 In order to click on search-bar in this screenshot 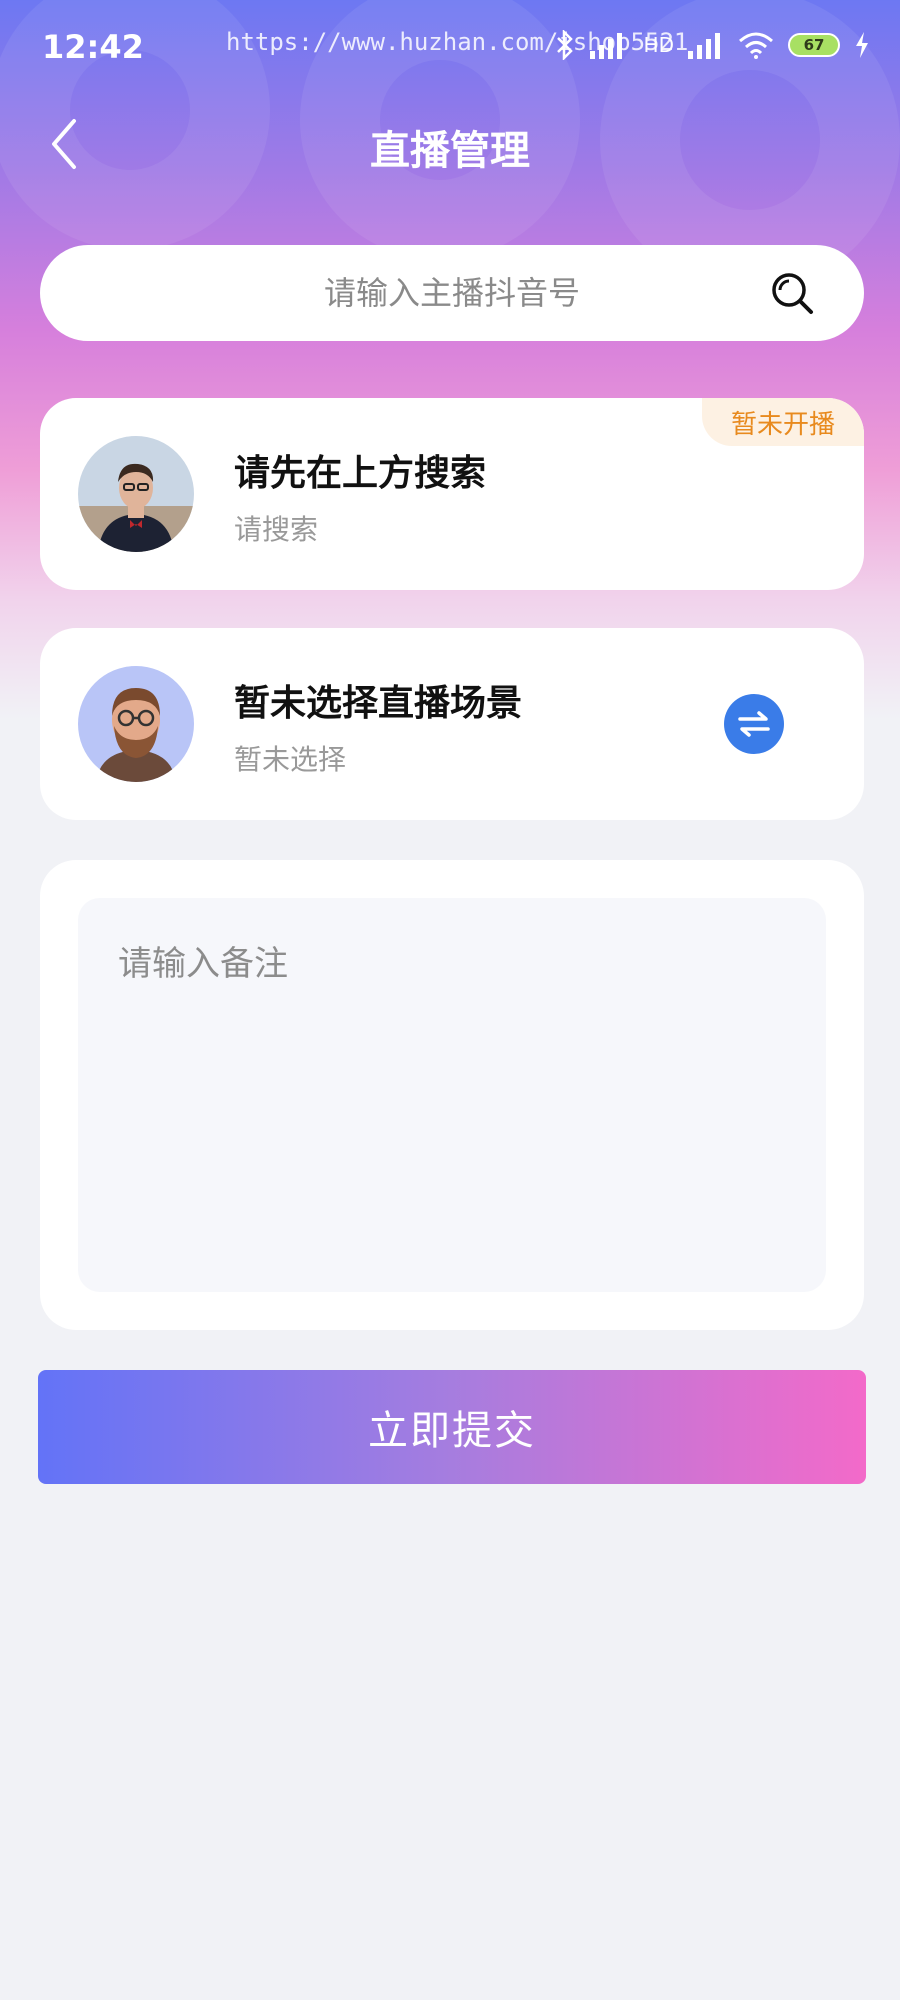, I will do `click(452, 293)`.